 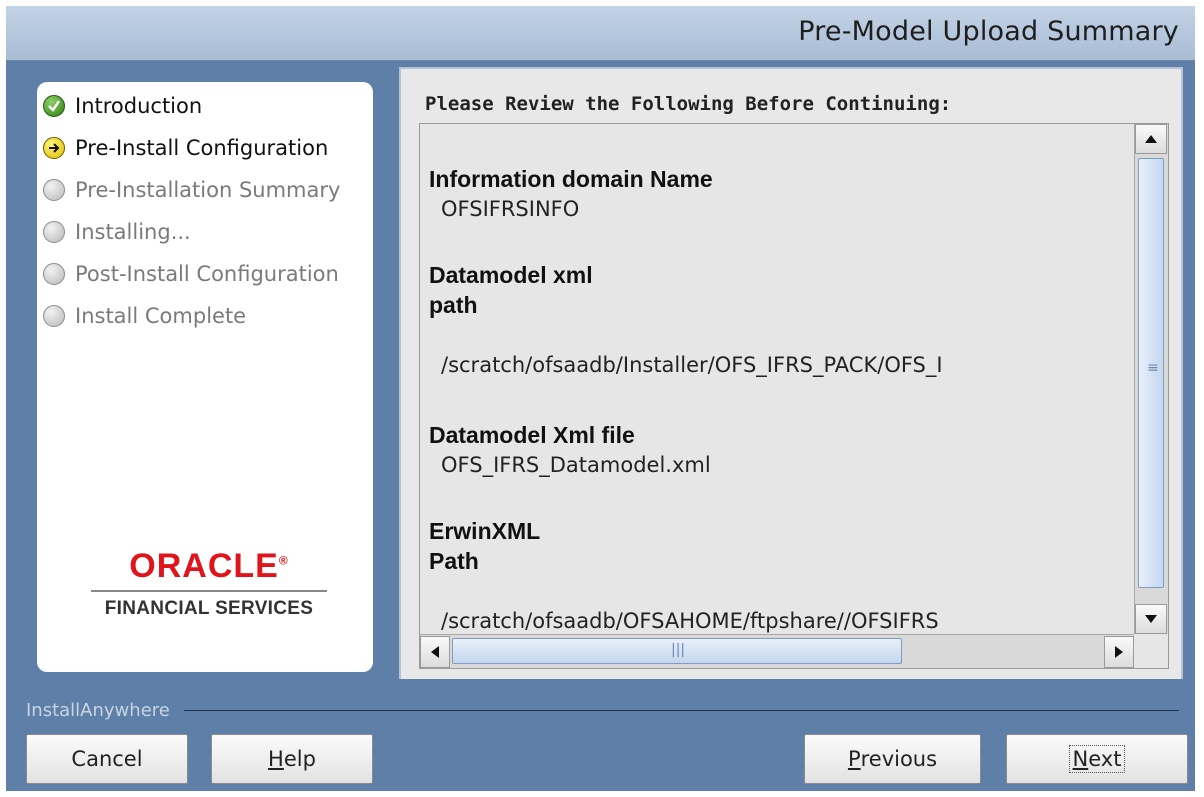 I want to click on field-label: Datamodel xml, so click(x=511, y=275).